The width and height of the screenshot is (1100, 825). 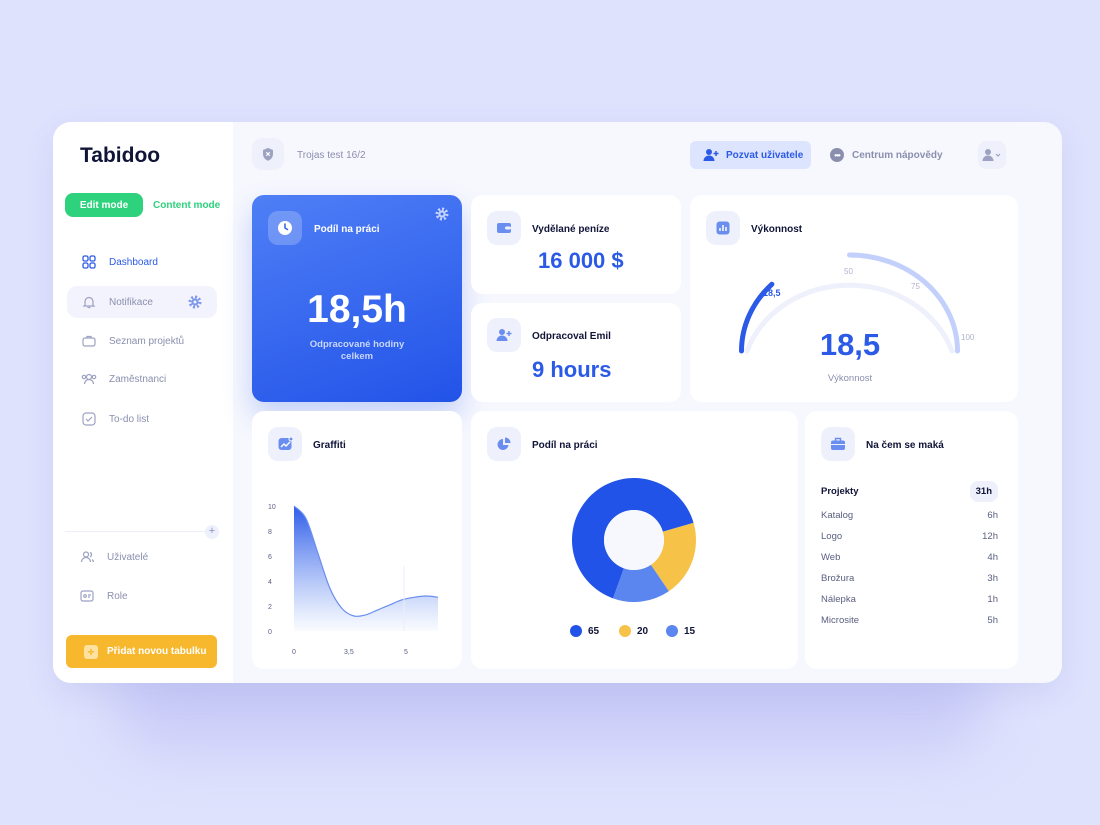 I want to click on project-name: Web, so click(x=831, y=557).